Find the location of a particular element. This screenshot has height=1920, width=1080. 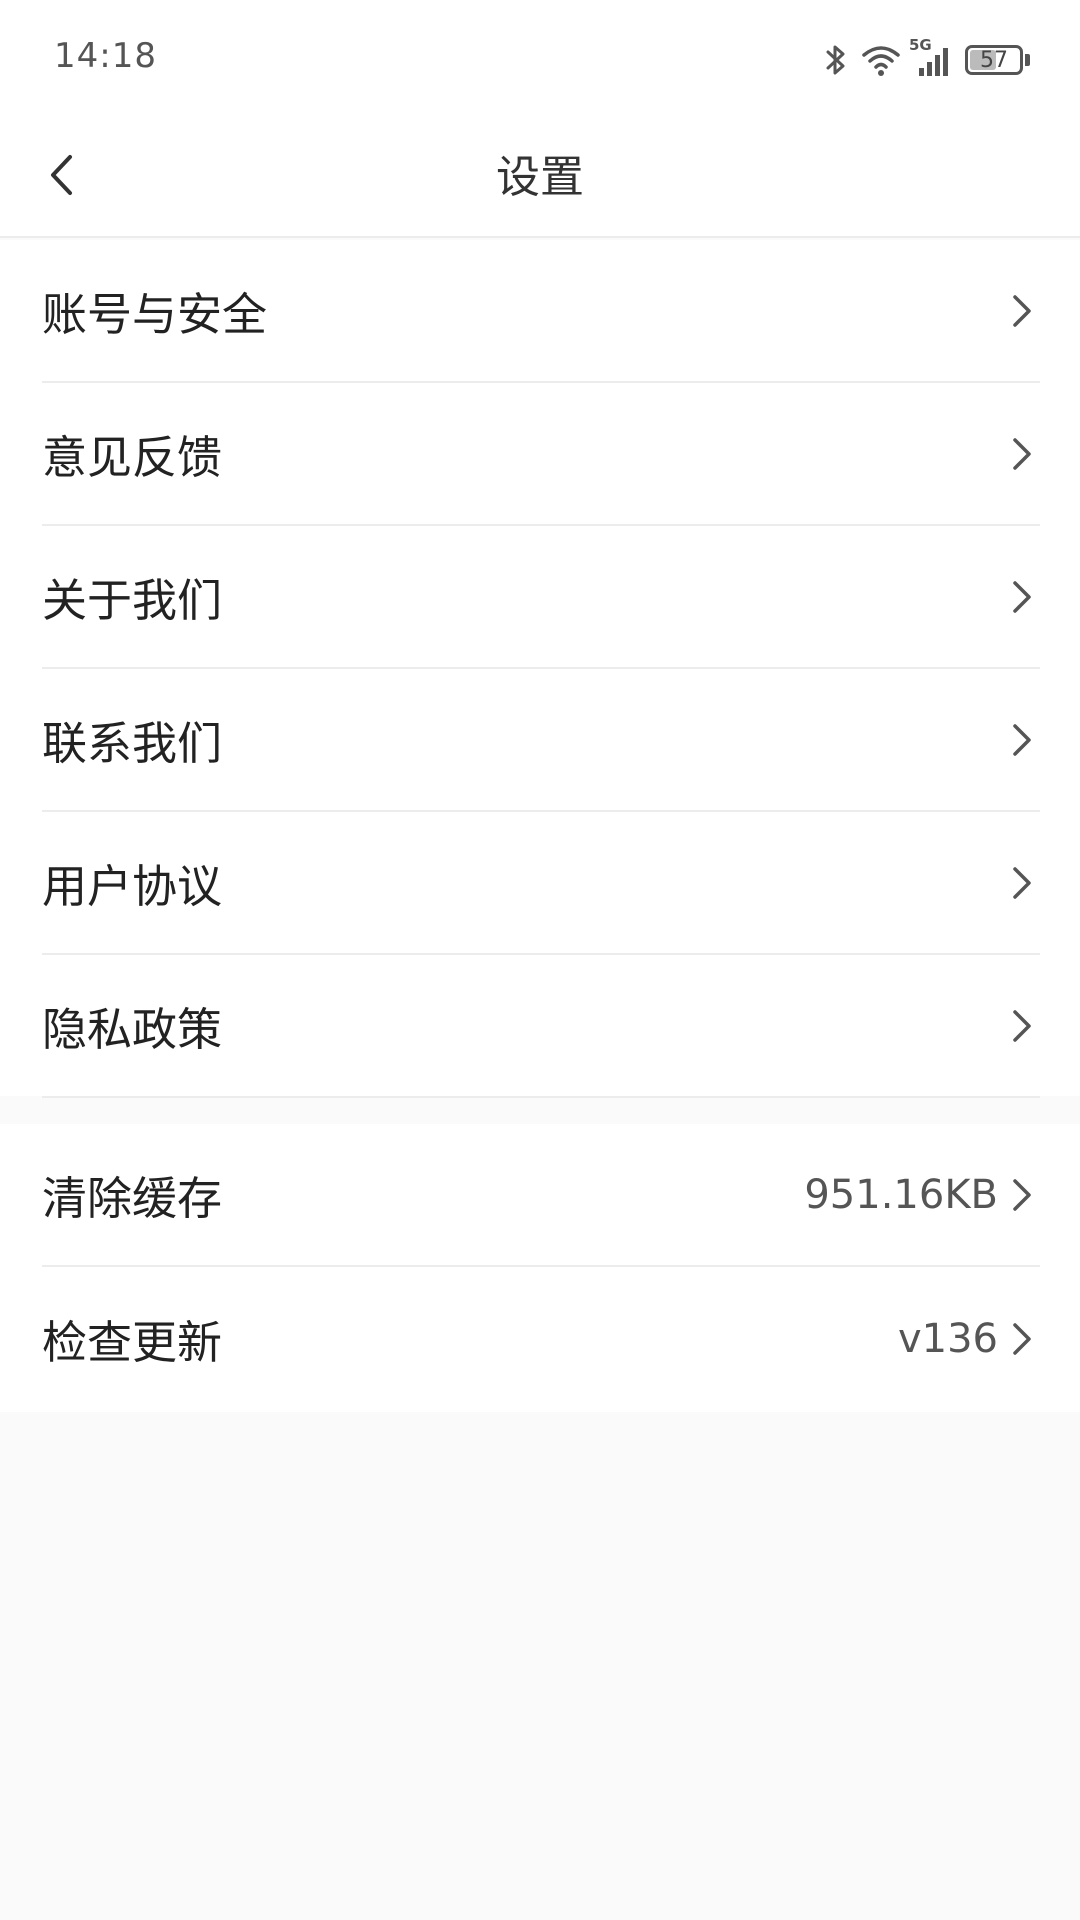

settings-item-label: 关于我们 is located at coordinates (132, 600).